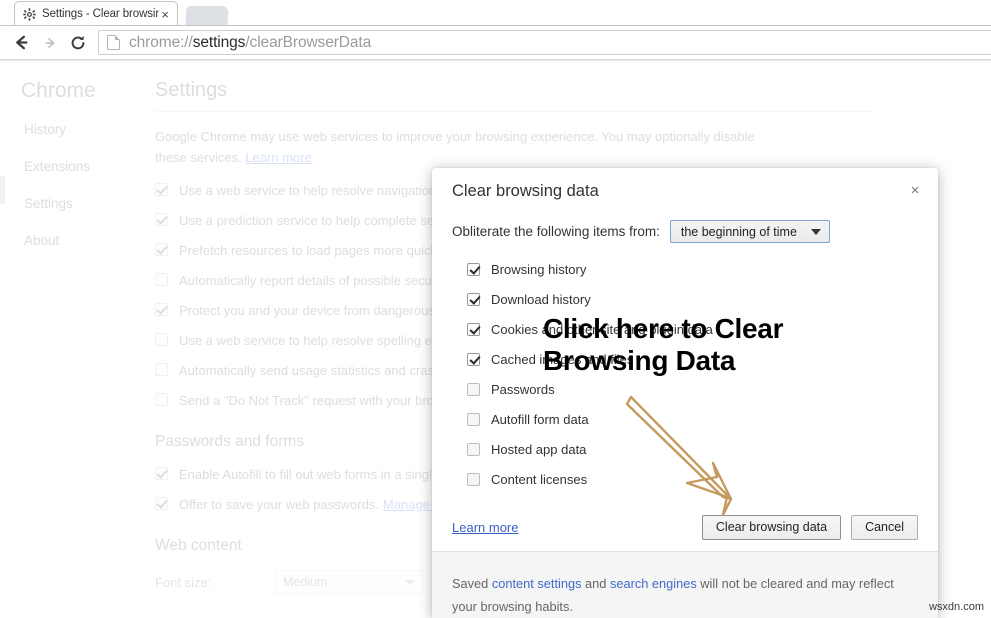 The image size is (991, 618). Describe the element at coordinates (915, 190) in the screenshot. I see `close-icon: ×` at that location.